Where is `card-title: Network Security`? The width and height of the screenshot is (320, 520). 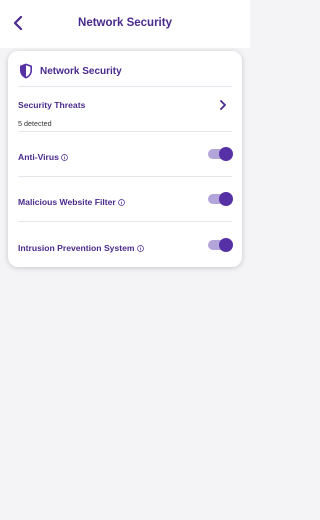
card-title: Network Security is located at coordinates (81, 71).